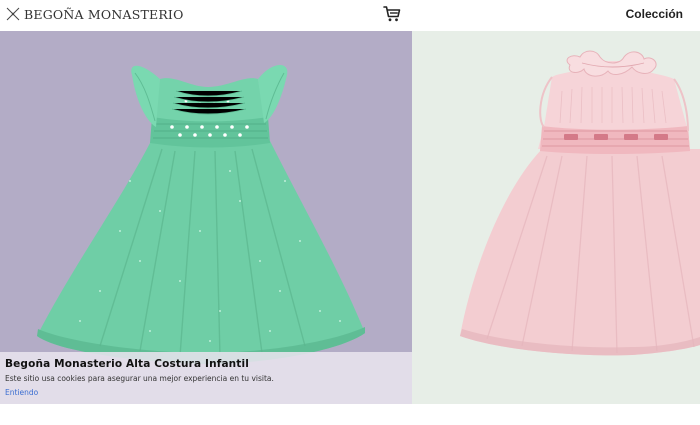 The width and height of the screenshot is (700, 425). Describe the element at coordinates (104, 14) in the screenshot. I see `brand-name: BEGOÑA MONASTERIO` at that location.